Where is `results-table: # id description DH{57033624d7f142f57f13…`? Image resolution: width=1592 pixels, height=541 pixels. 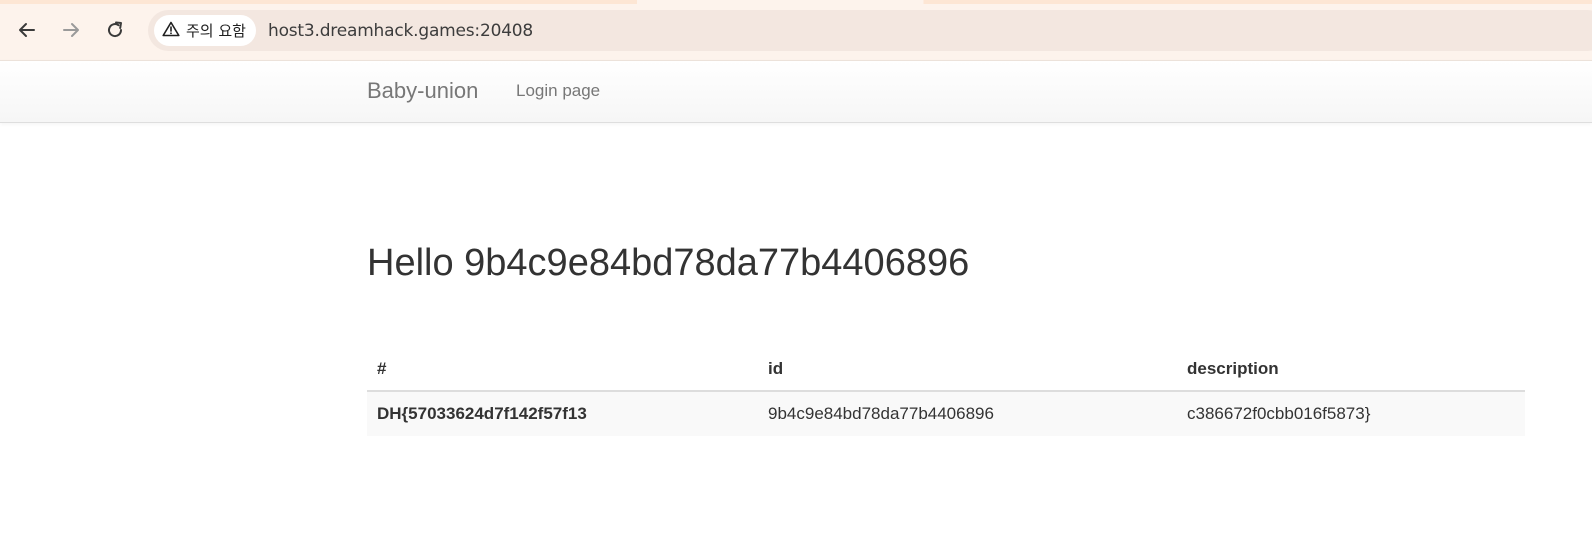
results-table: # id description DH{57033624d7f142f57f13… is located at coordinates (946, 392).